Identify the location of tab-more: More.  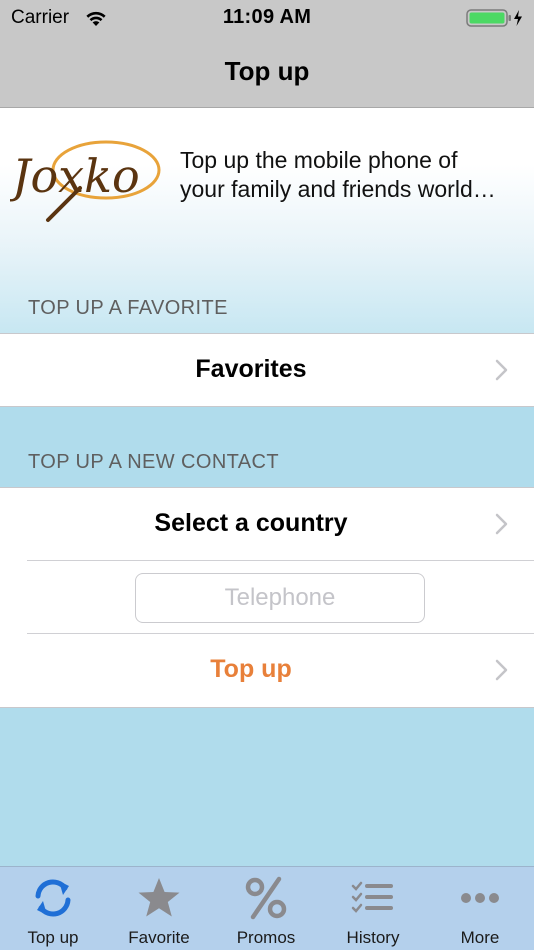
(480, 908).